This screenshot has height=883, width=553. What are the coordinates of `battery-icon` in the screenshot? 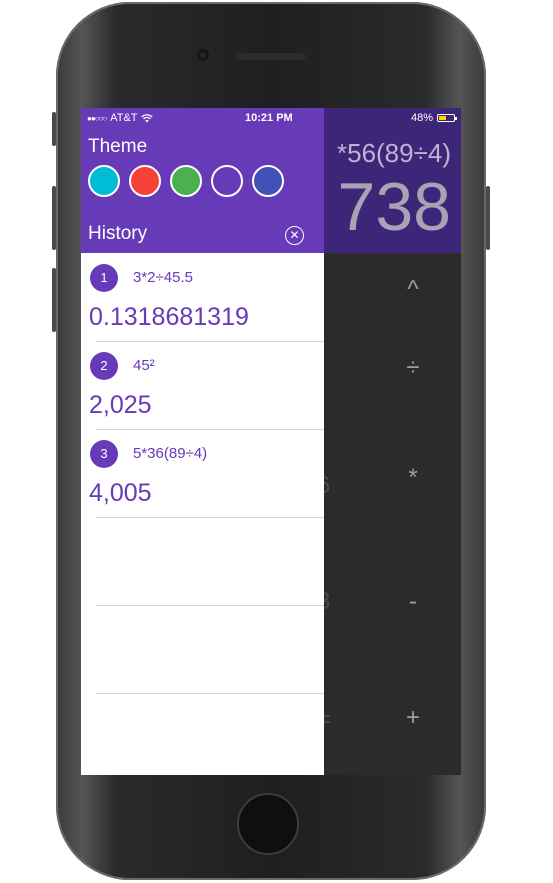 It's located at (447, 118).